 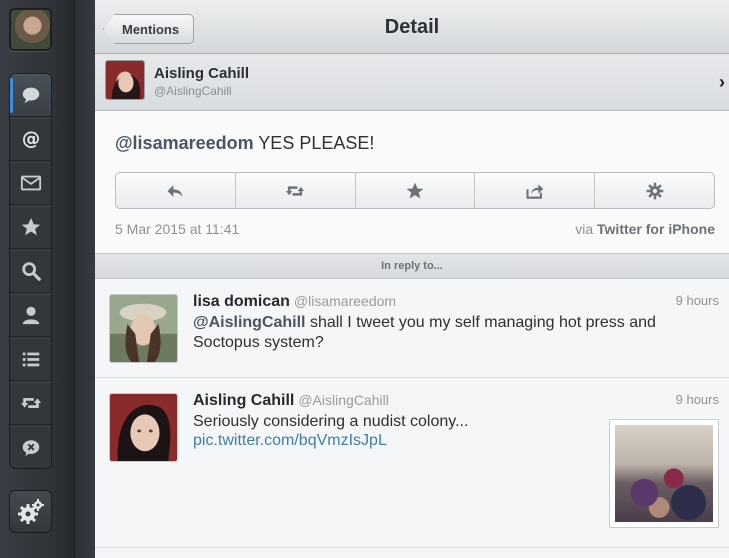 I want to click on more-settings-button, so click(x=654, y=190).